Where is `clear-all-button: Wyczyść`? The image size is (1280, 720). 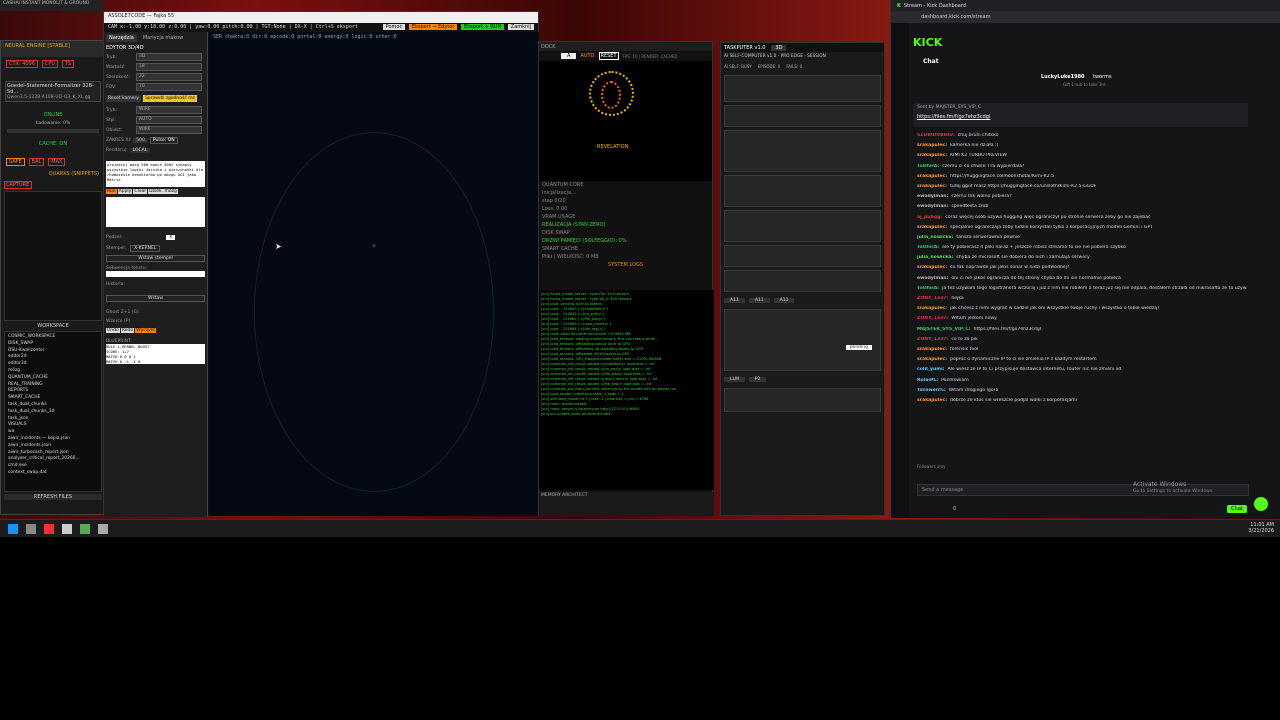 clear-all-button: Wyczyść is located at coordinates (146, 330).